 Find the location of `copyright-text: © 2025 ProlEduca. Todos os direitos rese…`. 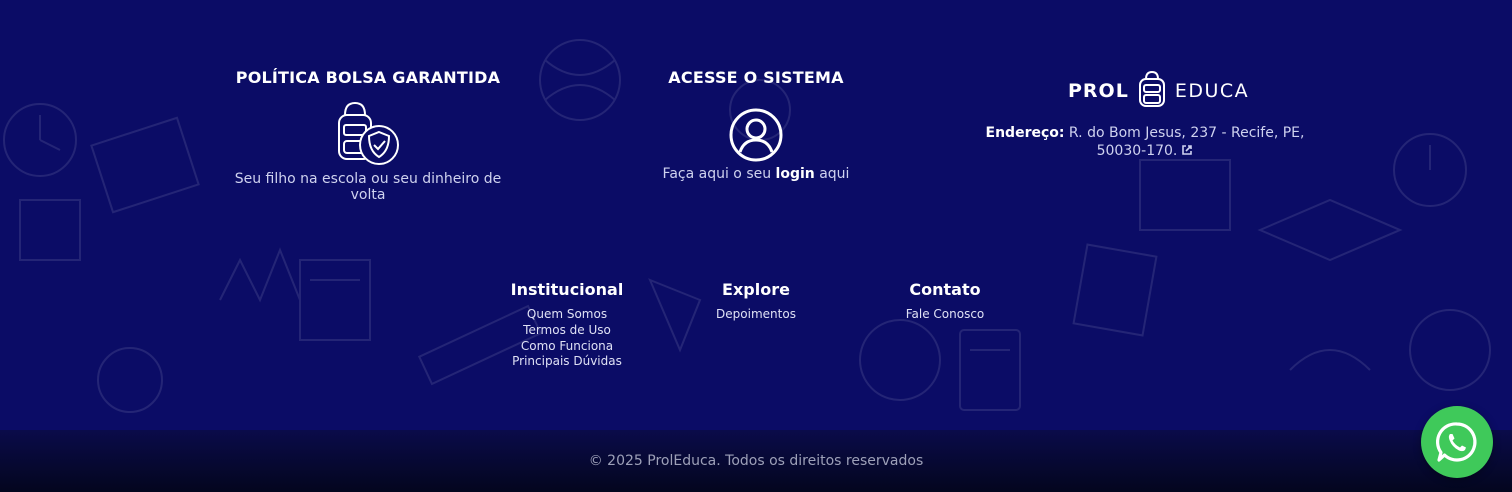

copyright-text: © 2025 ProlEduca. Todos os direitos rese… is located at coordinates (756, 461).